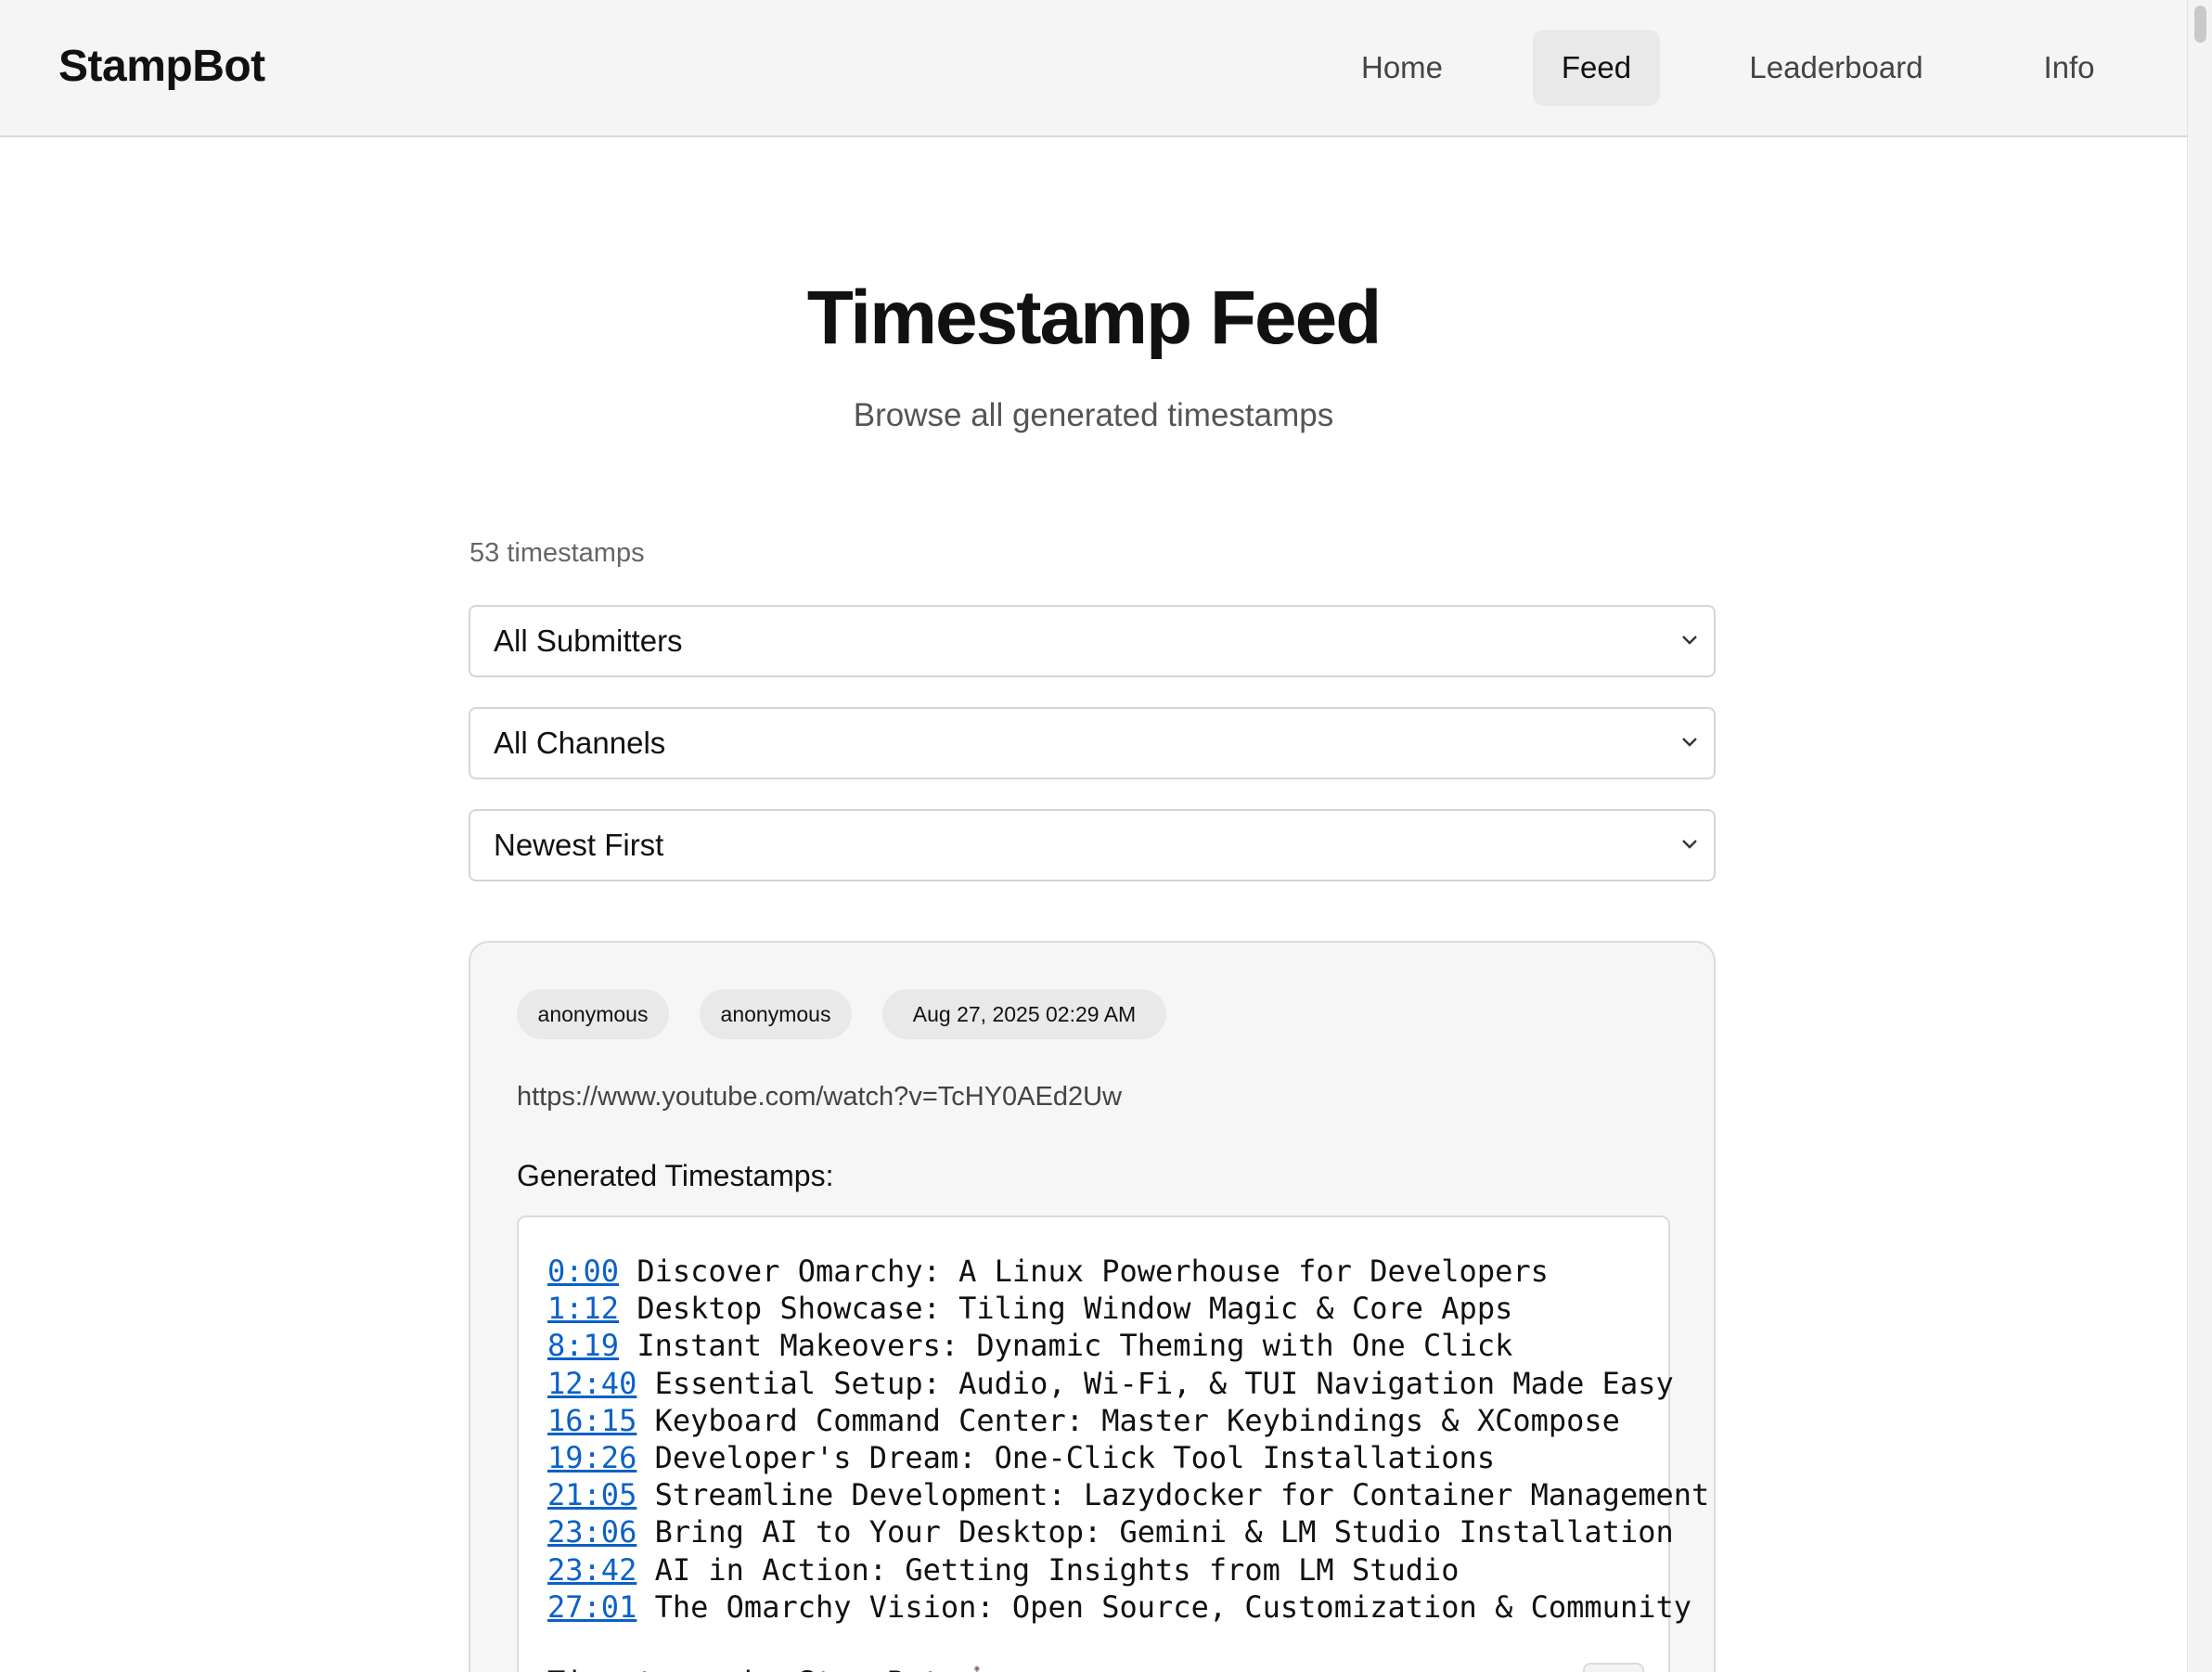 This screenshot has width=2212, height=1672. I want to click on generated-timestamps-heading: Generated Timestamps:, so click(675, 1176).